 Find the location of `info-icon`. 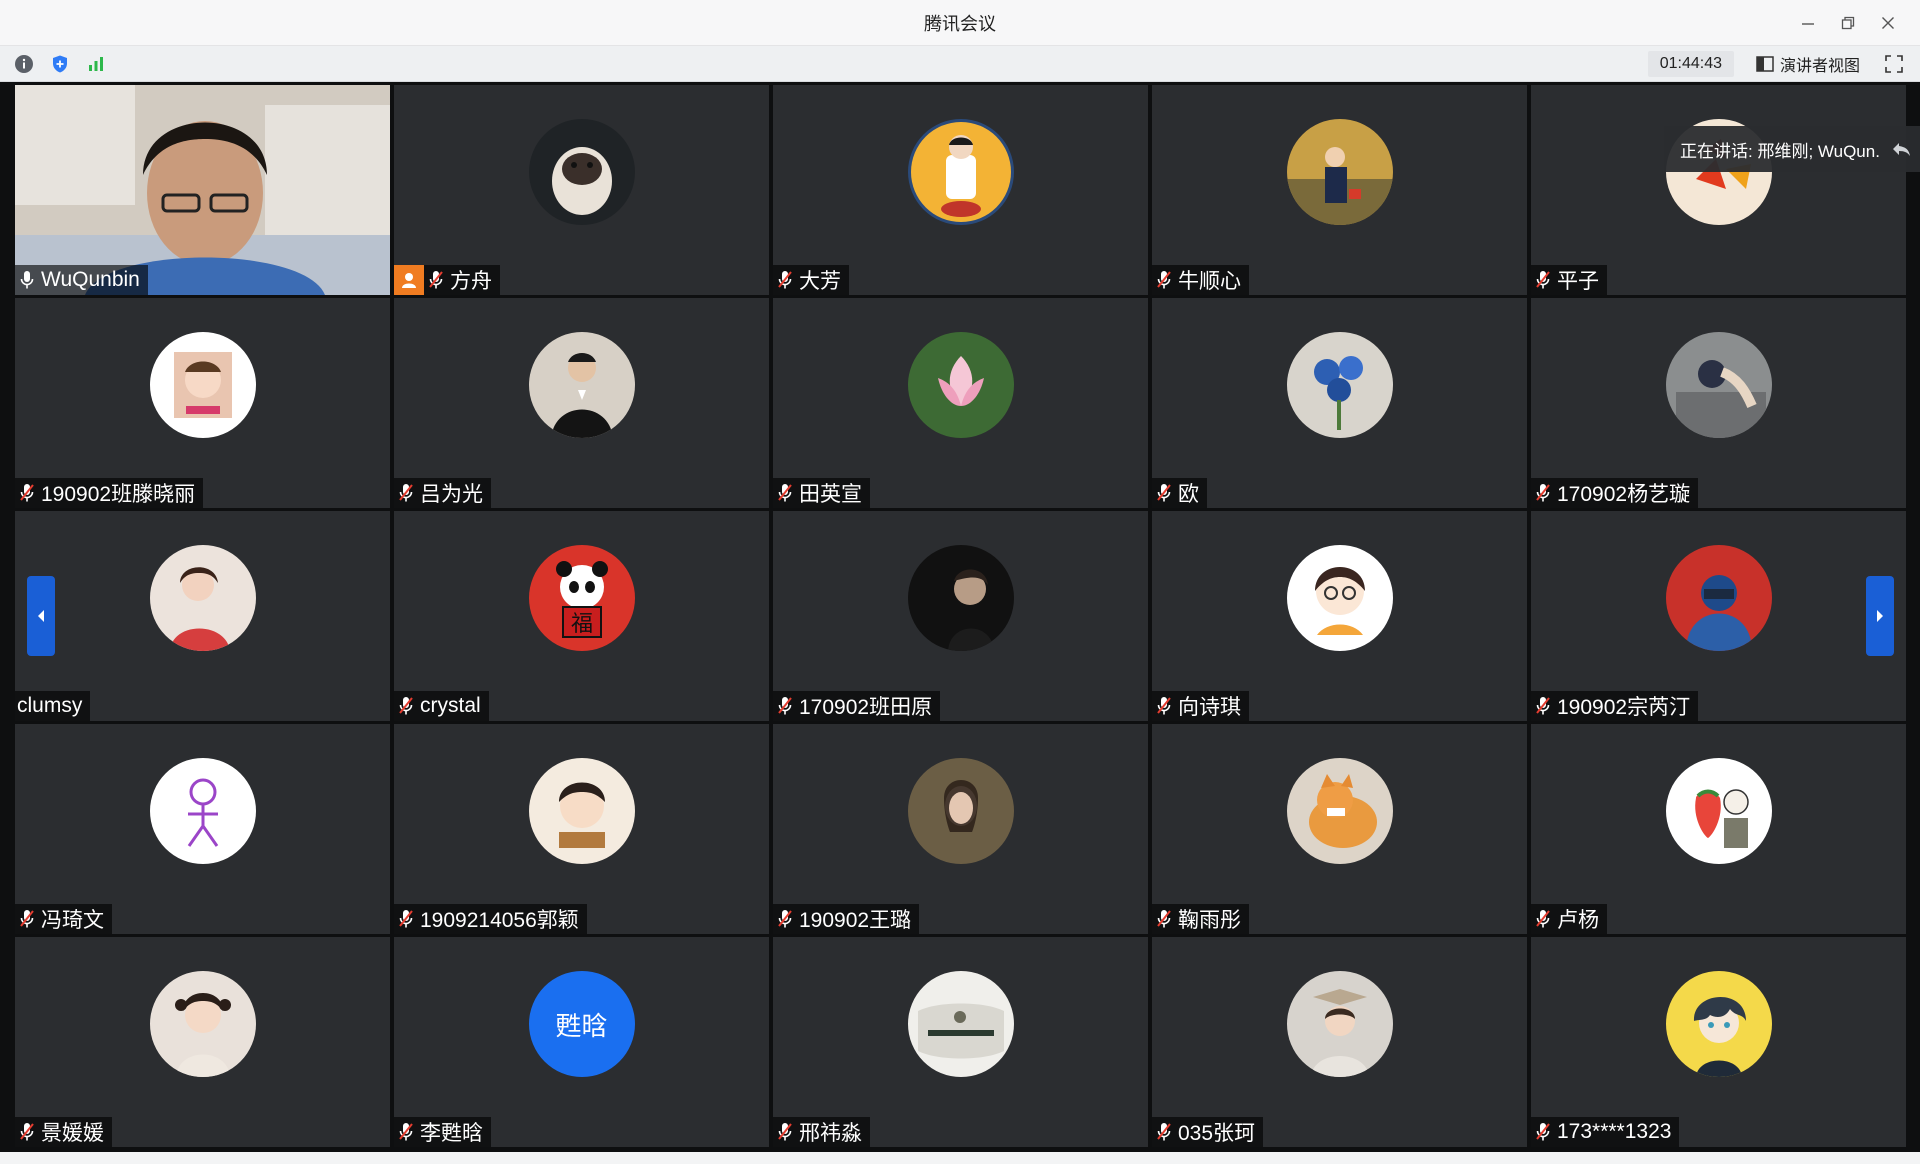

info-icon is located at coordinates (24, 63).